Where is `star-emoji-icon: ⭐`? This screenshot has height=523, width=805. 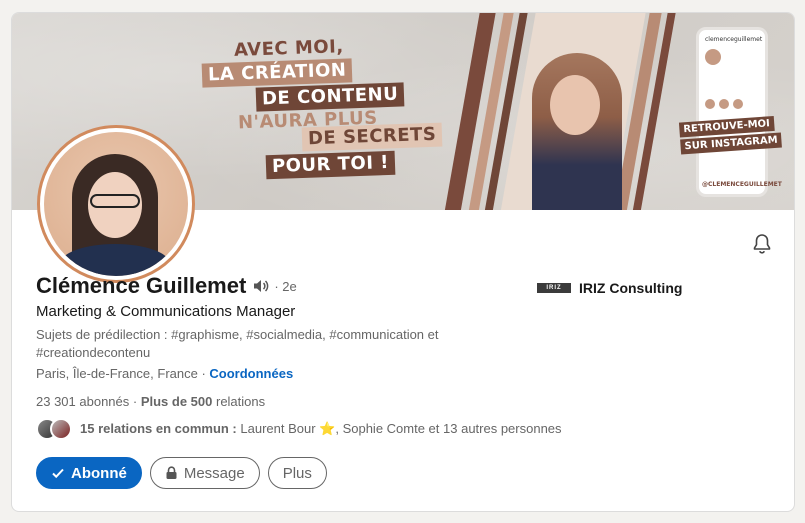 star-emoji-icon: ⭐ is located at coordinates (327, 428).